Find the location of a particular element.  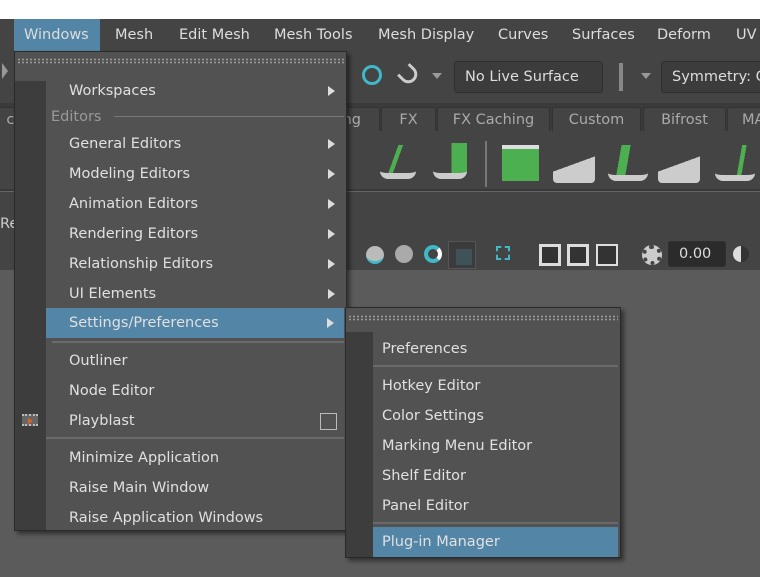

menu-mesh: Mesh is located at coordinates (134, 35).